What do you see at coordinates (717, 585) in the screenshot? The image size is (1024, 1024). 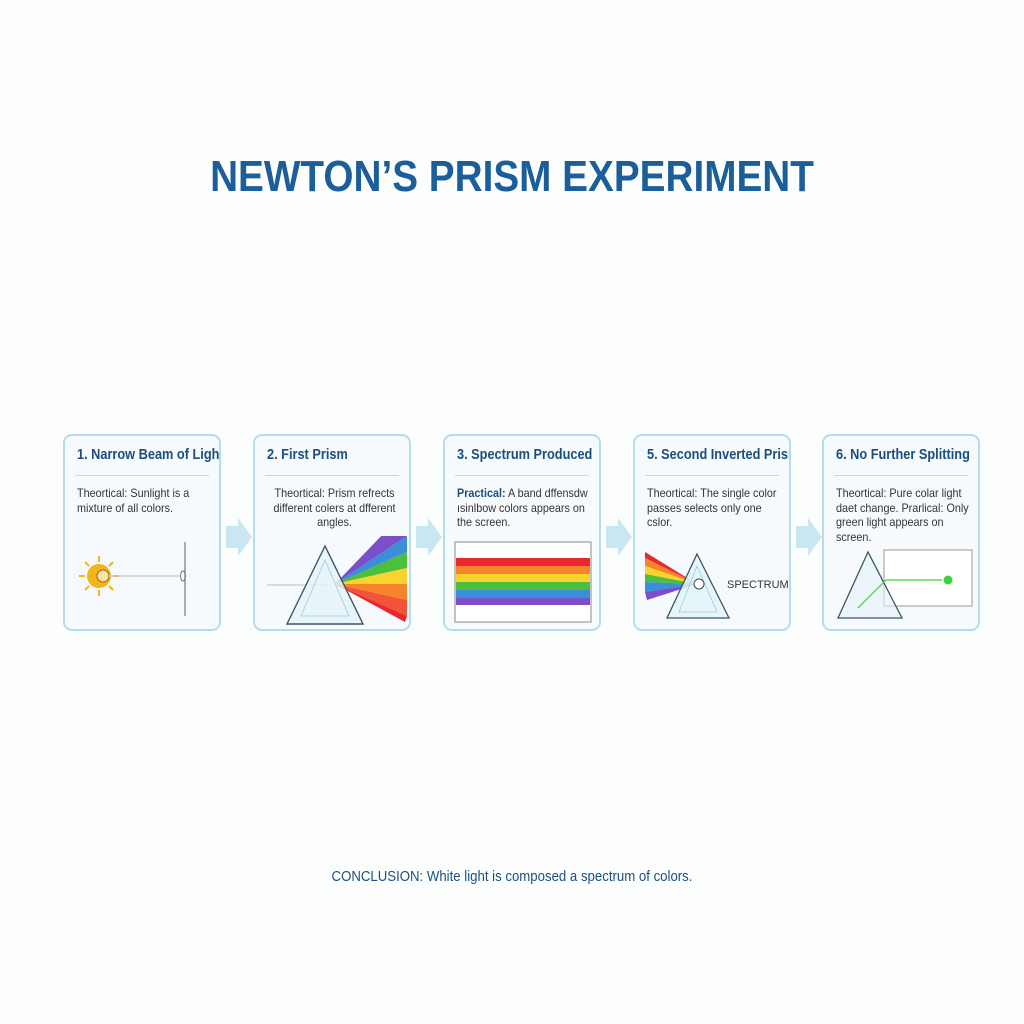 I see `second-prism-illustration: SPECTRUM` at bounding box center [717, 585].